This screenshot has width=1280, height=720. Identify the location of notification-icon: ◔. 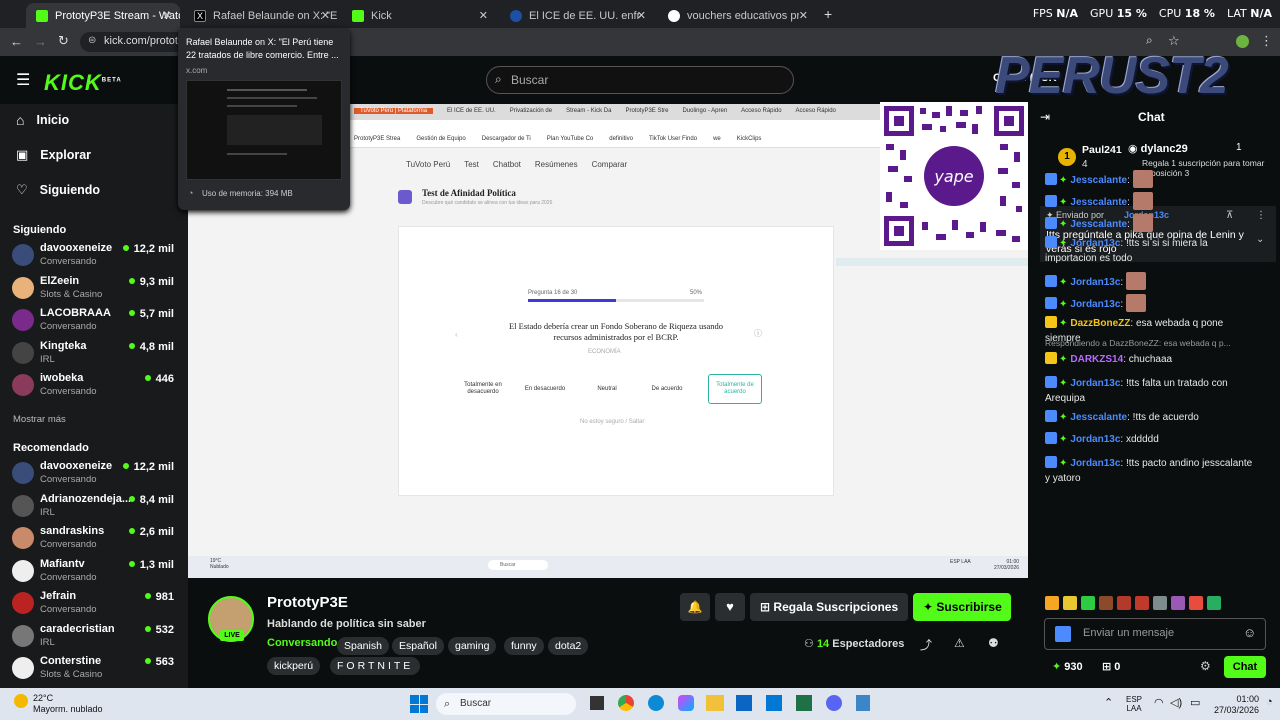
(1269, 702).